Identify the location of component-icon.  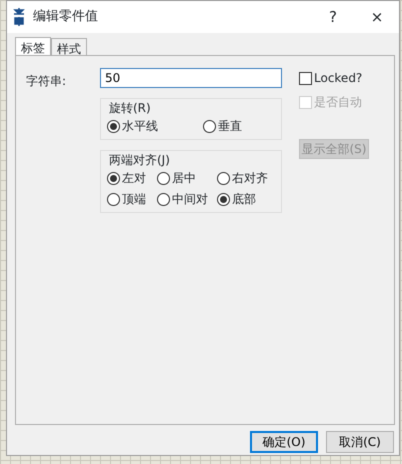
(19, 17).